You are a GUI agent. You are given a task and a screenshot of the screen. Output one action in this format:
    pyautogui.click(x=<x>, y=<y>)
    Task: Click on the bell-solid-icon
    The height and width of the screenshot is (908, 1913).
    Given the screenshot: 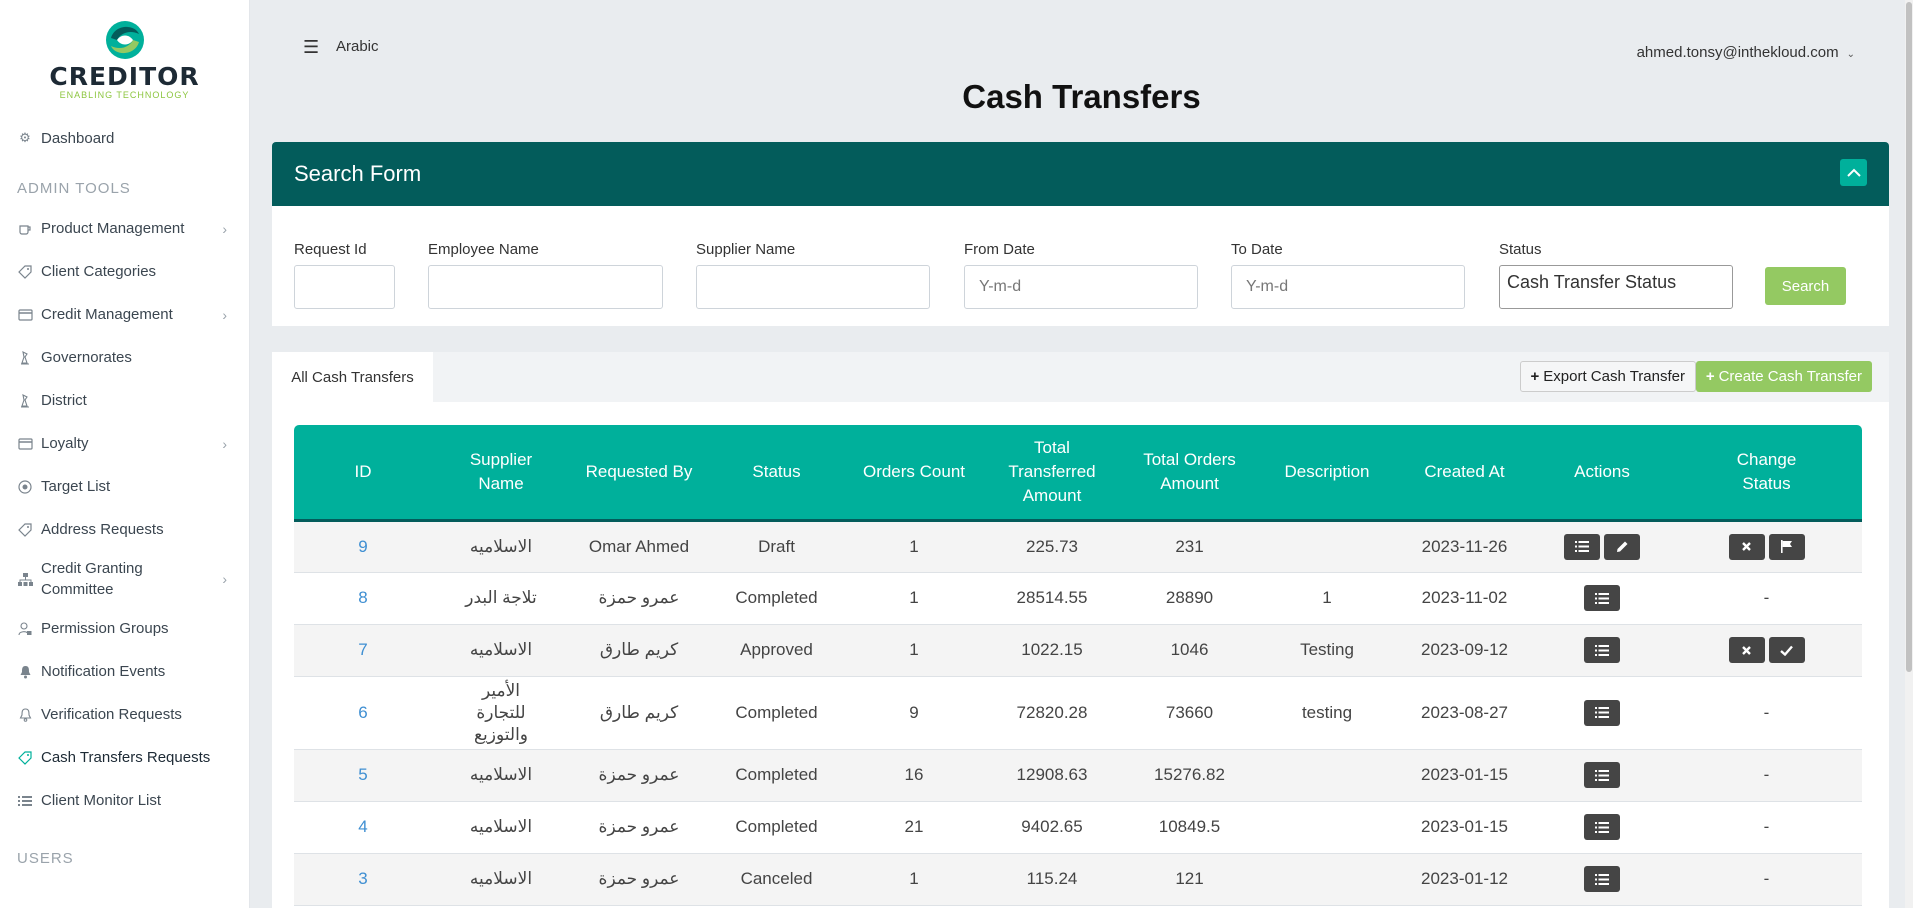 What is the action you would take?
    pyautogui.click(x=25, y=672)
    